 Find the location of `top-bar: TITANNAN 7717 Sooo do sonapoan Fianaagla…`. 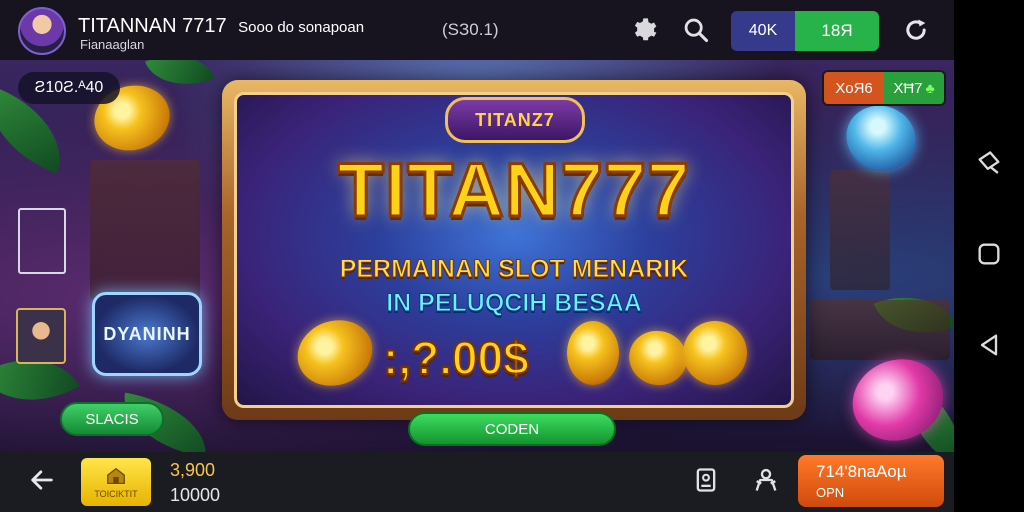

top-bar: TITANNAN 7717 Sooo do sonapoan Fianaagla… is located at coordinates (477, 30).